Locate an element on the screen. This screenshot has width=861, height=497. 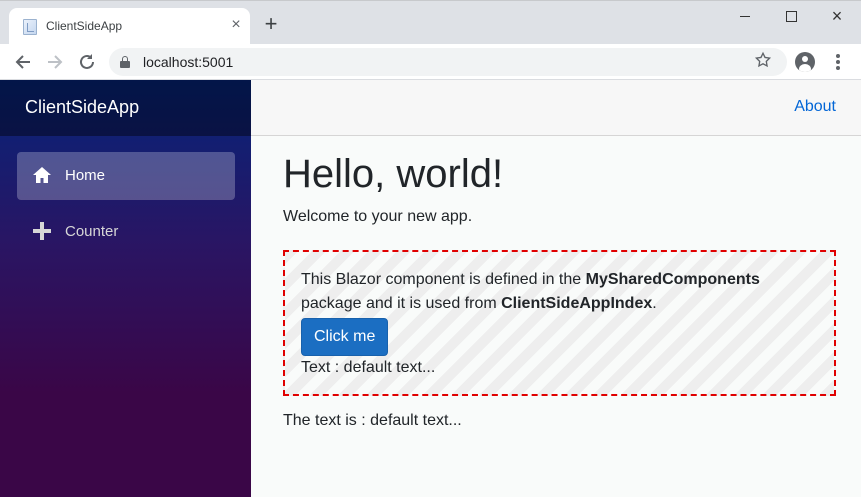
click-me-button: Click me is located at coordinates (345, 337).